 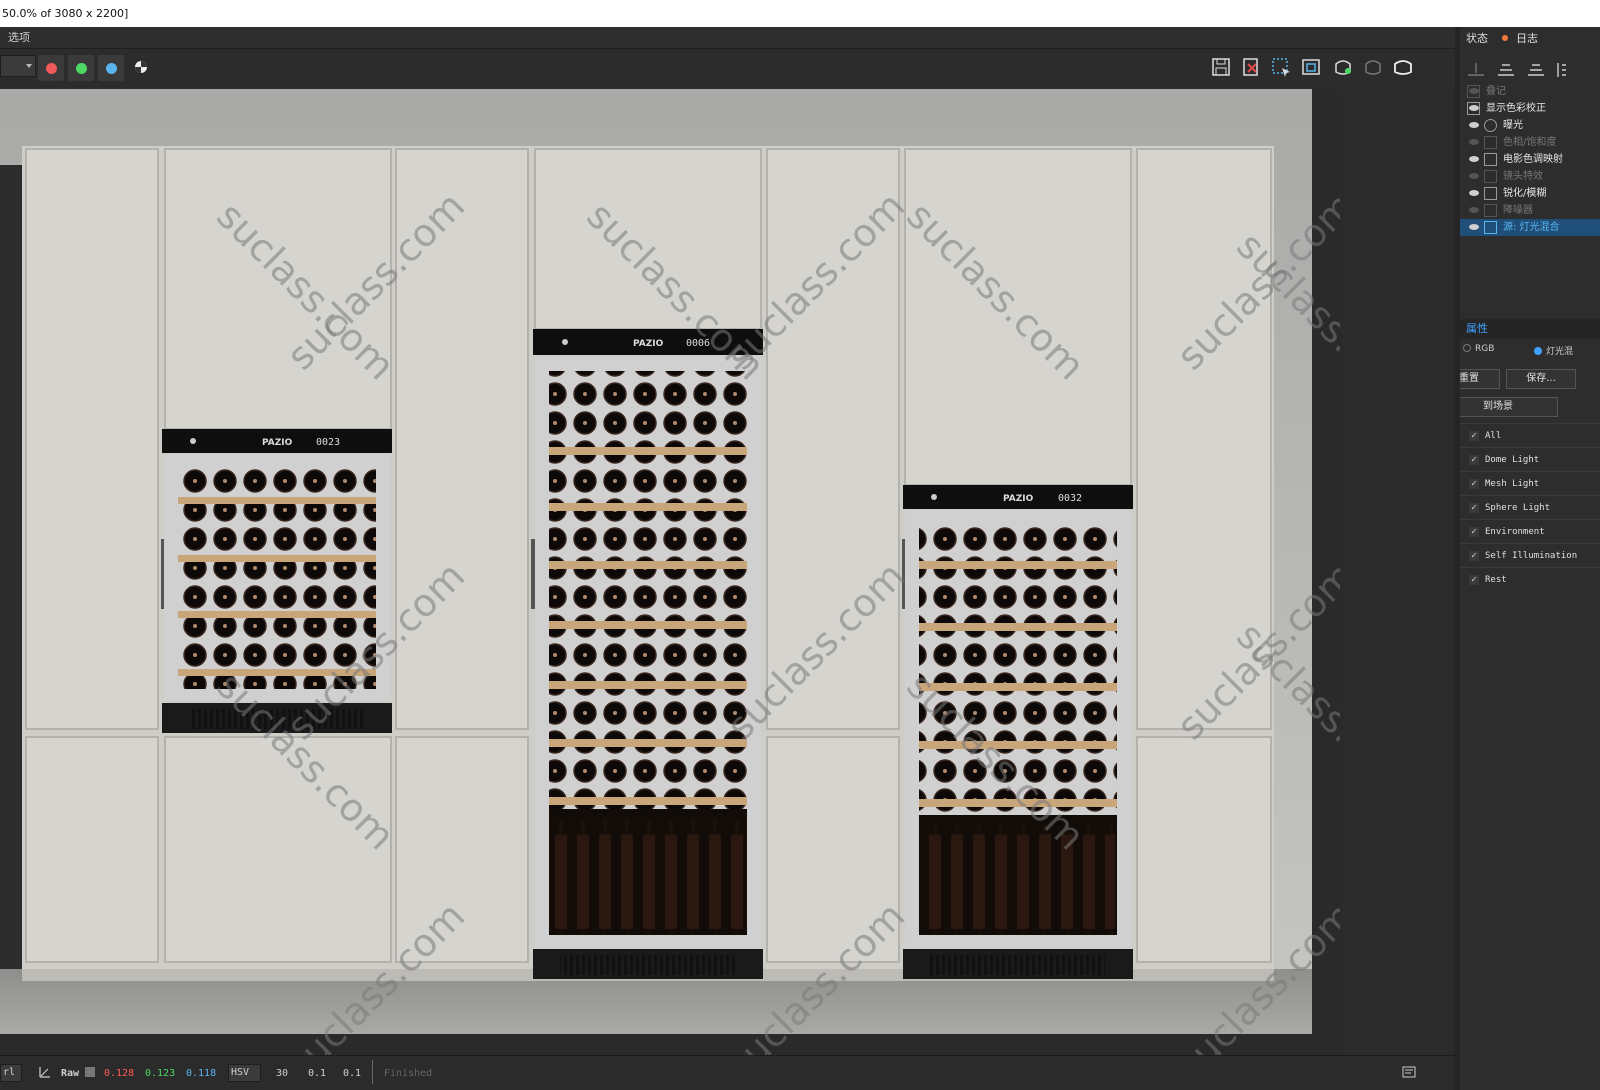 I want to click on check-rest: ✓ Rest, so click(x=1530, y=579).